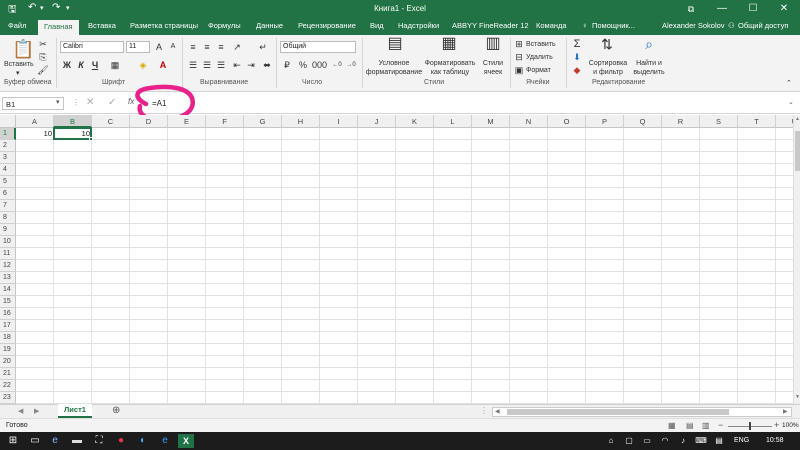 Image resolution: width=800 pixels, height=450 pixels. I want to click on collapse-ribbon-icon: ⌃, so click(789, 83).